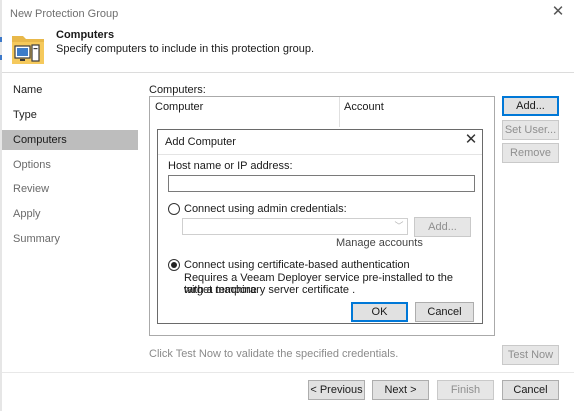 The image size is (574, 411). Describe the element at coordinates (400, 390) in the screenshot. I see `next-button: Next >` at that location.